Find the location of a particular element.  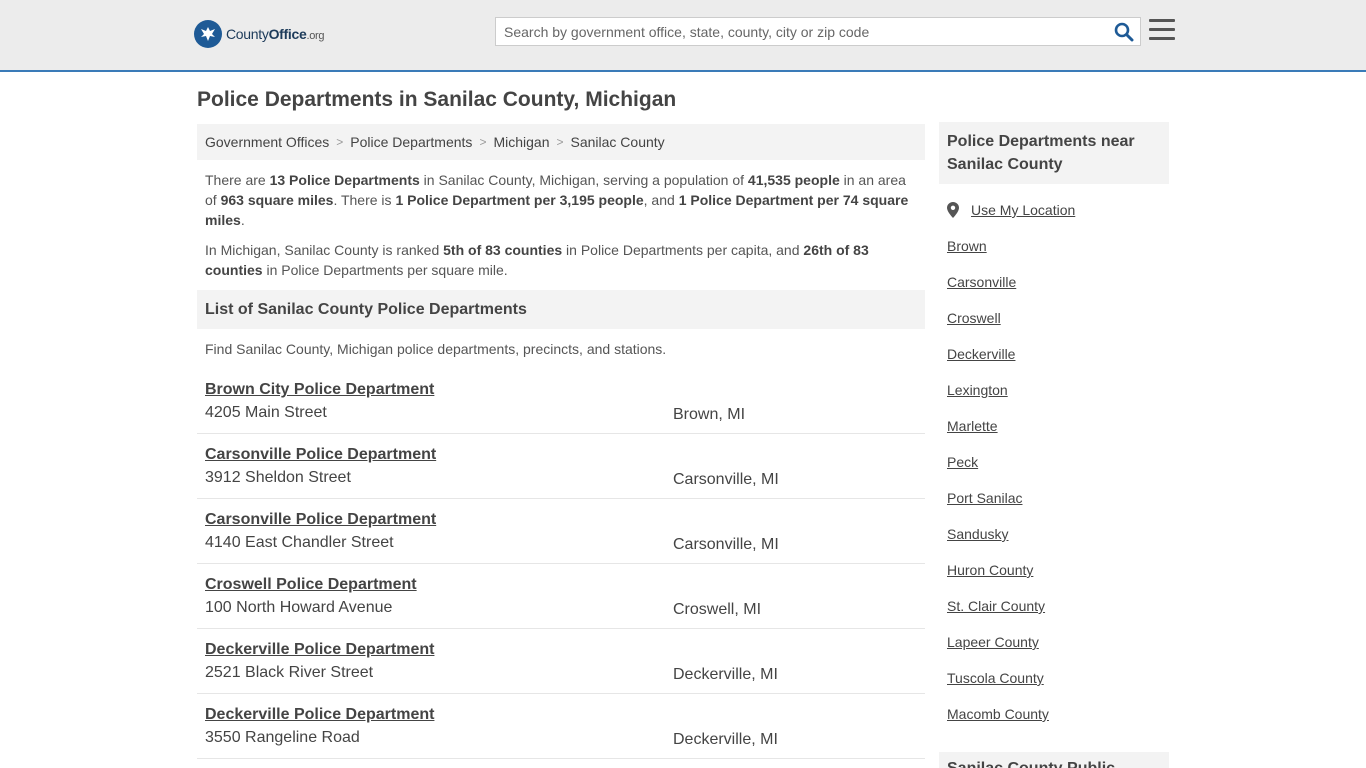

eagle-icon is located at coordinates (208, 34).